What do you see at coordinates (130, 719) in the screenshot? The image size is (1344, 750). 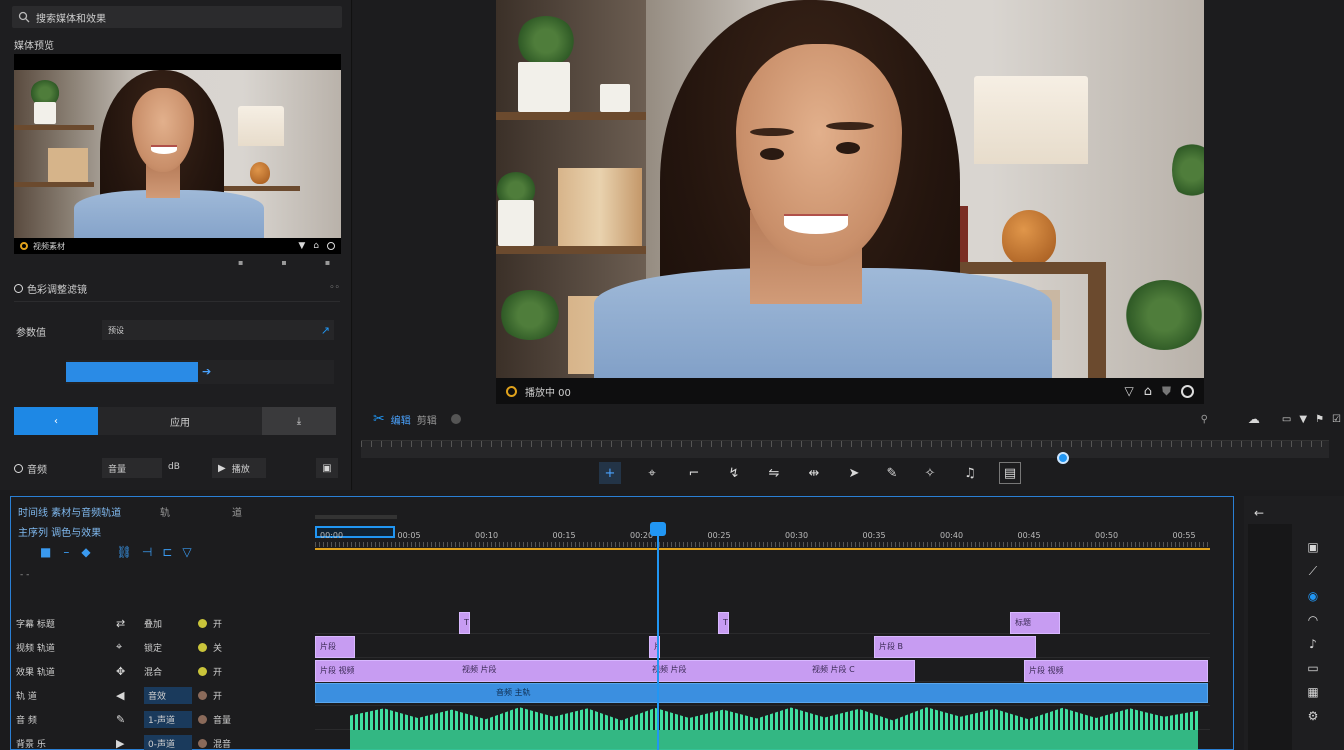 I see `track-toggle-icon: ✎` at bounding box center [130, 719].